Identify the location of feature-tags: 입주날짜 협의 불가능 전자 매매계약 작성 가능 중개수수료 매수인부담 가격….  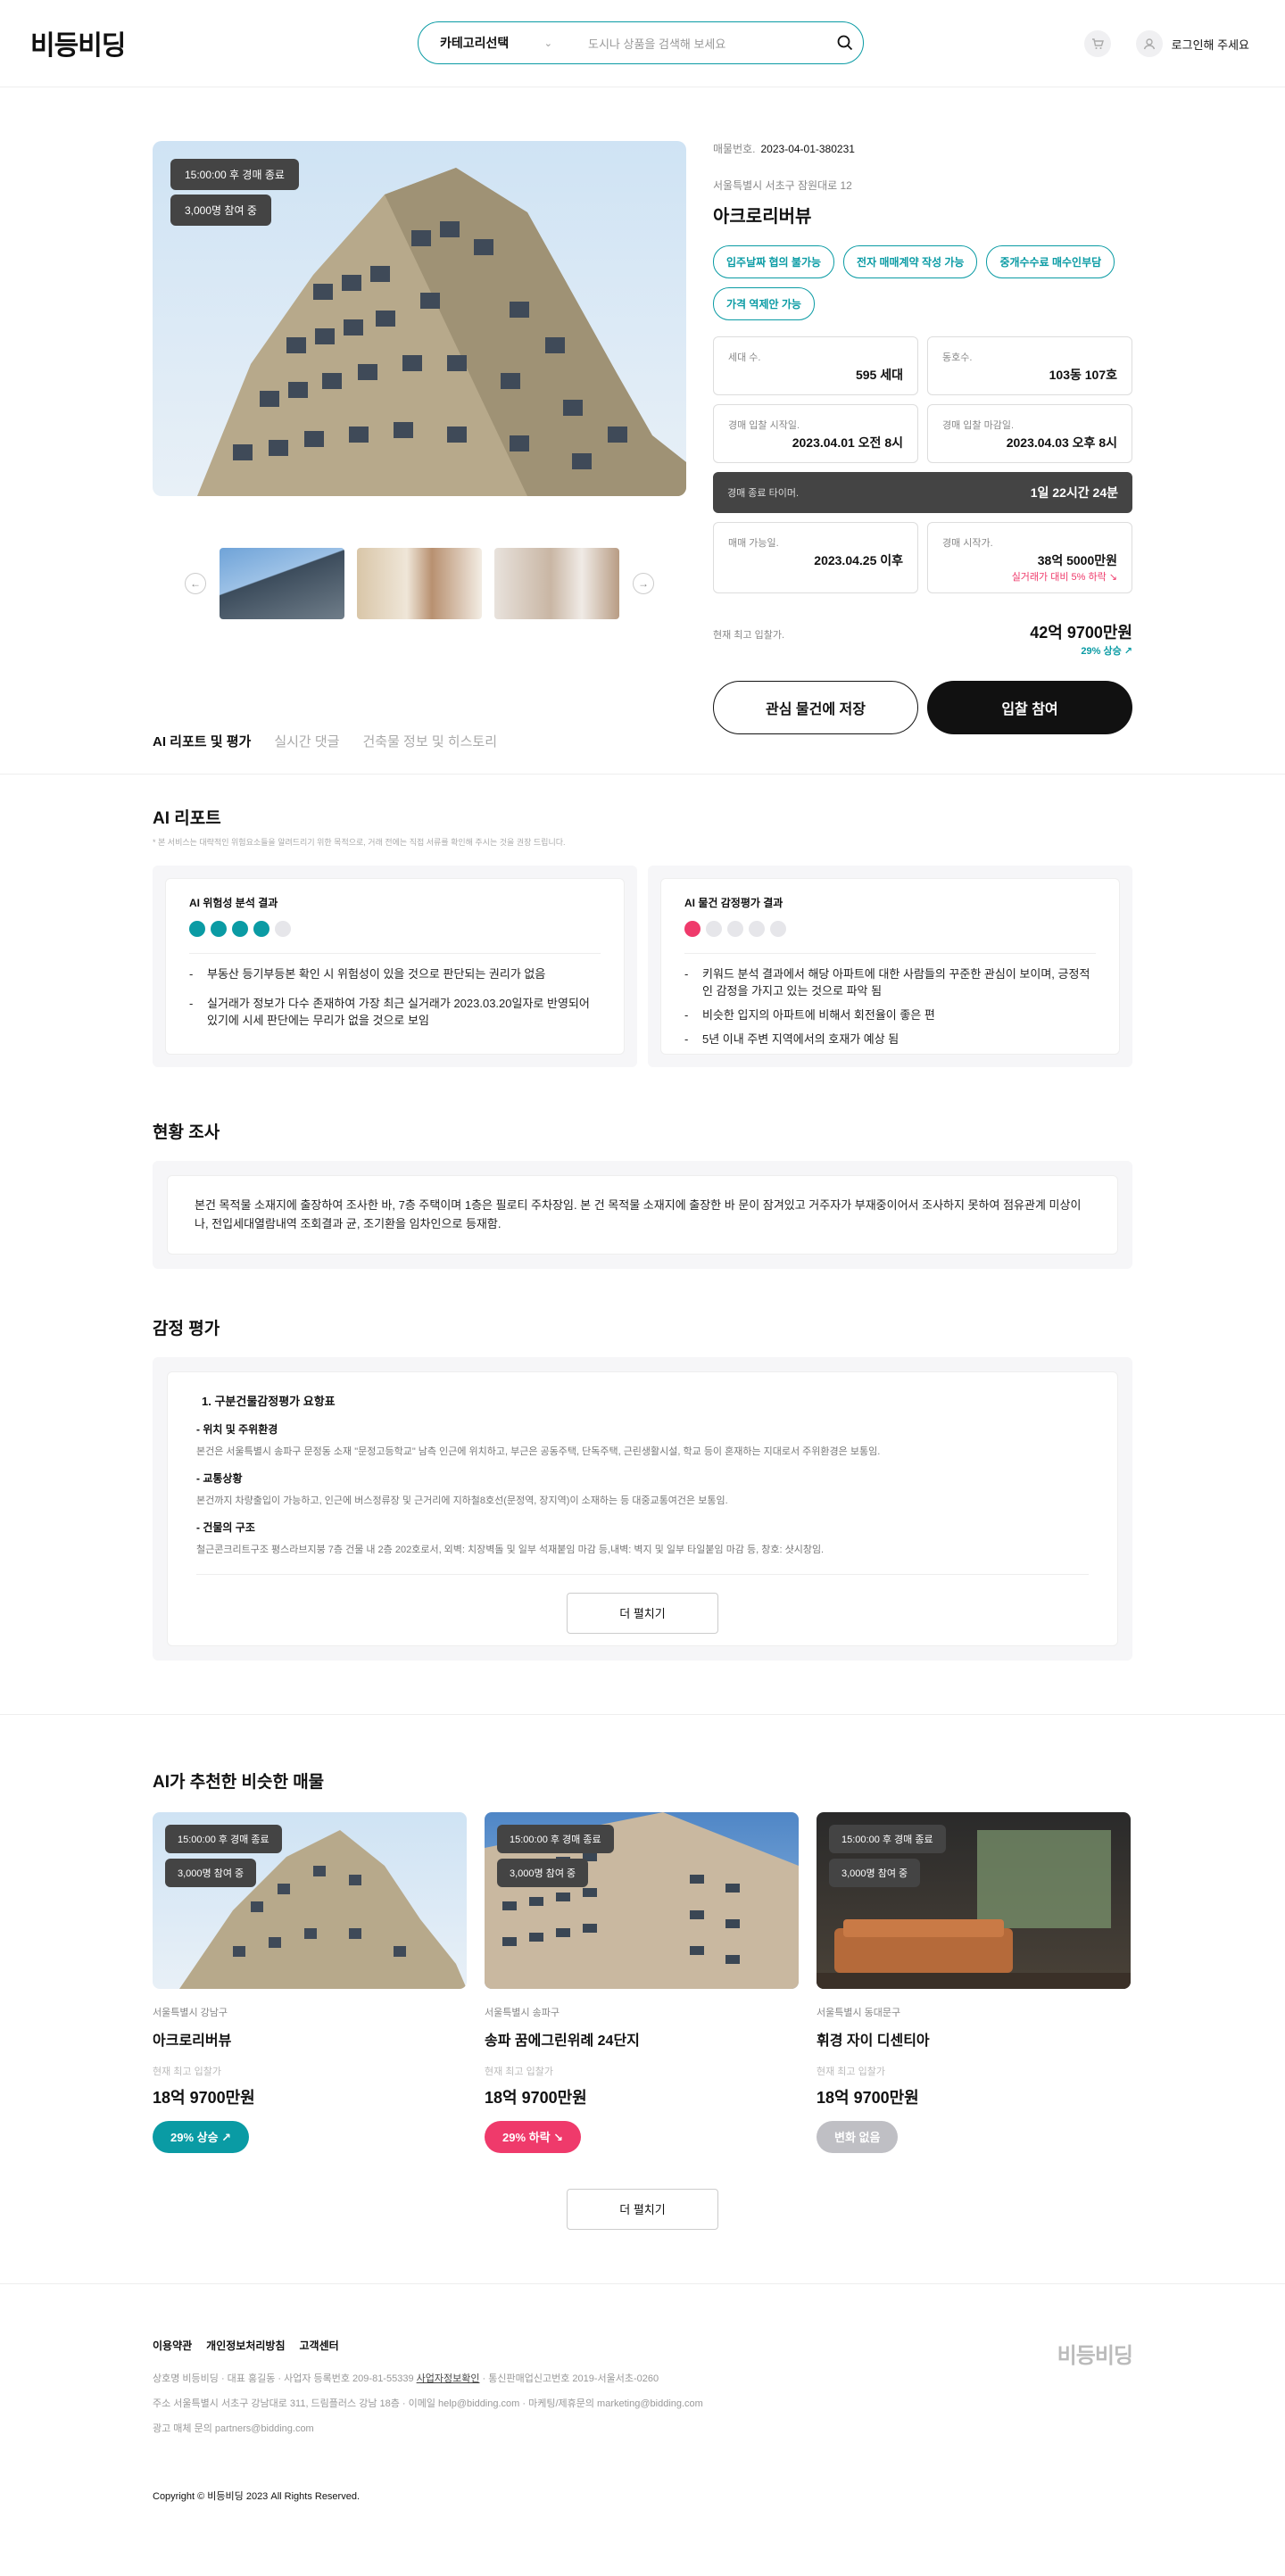
(923, 282).